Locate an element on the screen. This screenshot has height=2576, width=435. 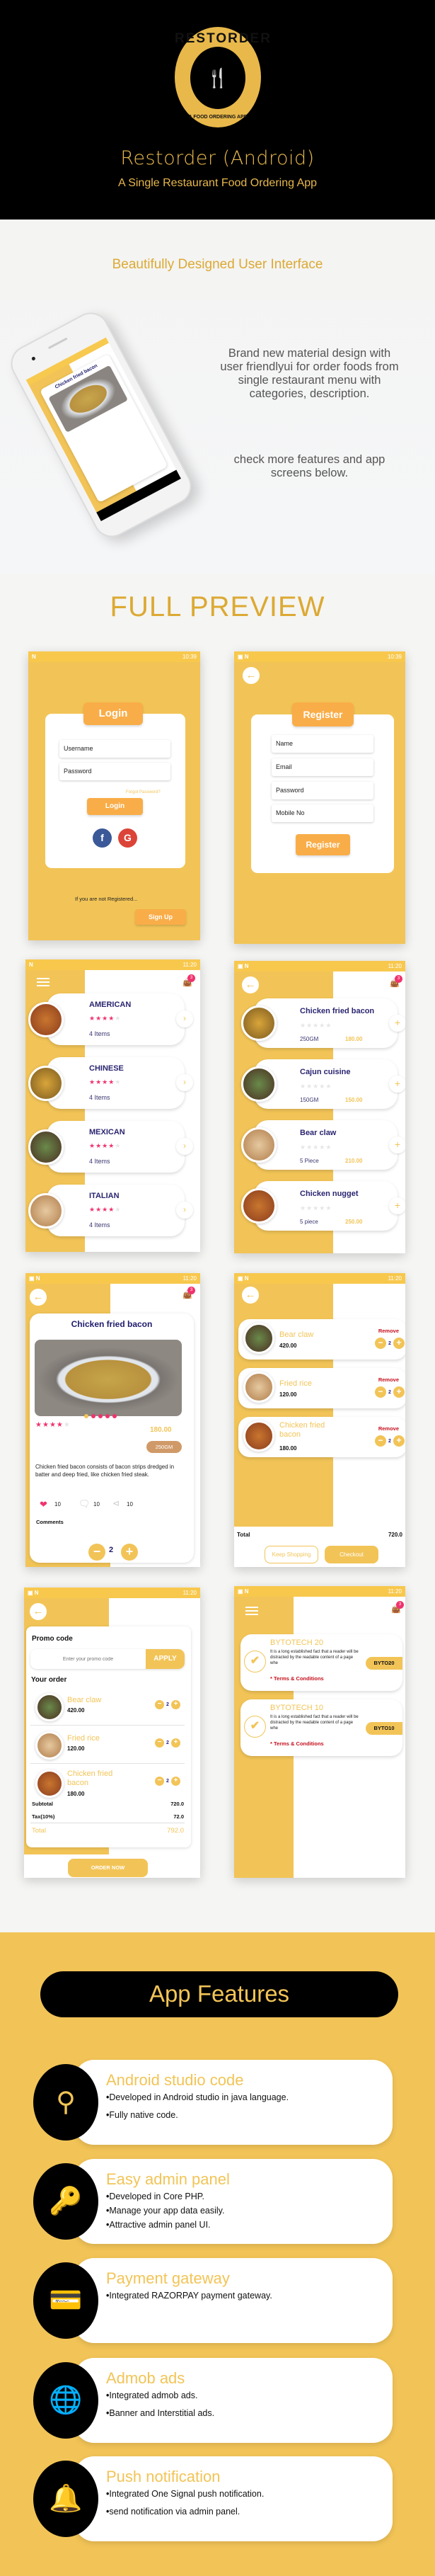
intro-heading: Beautifully Designed User Interface is located at coordinates (217, 264).